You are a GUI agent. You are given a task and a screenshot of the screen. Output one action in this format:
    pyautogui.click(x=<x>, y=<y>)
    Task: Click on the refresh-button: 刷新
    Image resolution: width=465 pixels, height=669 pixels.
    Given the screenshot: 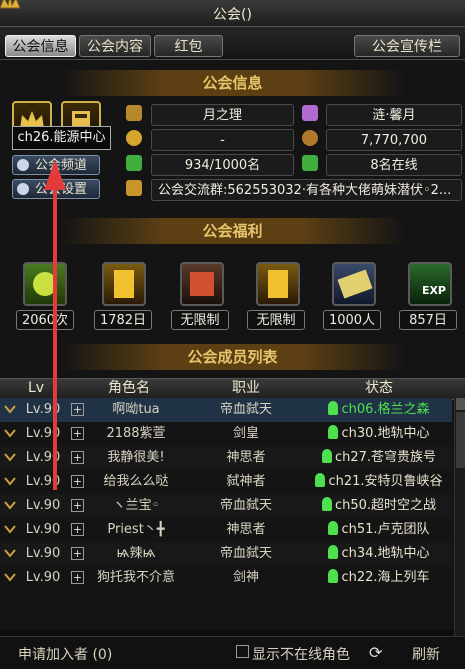 What is the action you would take?
    pyautogui.click(x=426, y=654)
    